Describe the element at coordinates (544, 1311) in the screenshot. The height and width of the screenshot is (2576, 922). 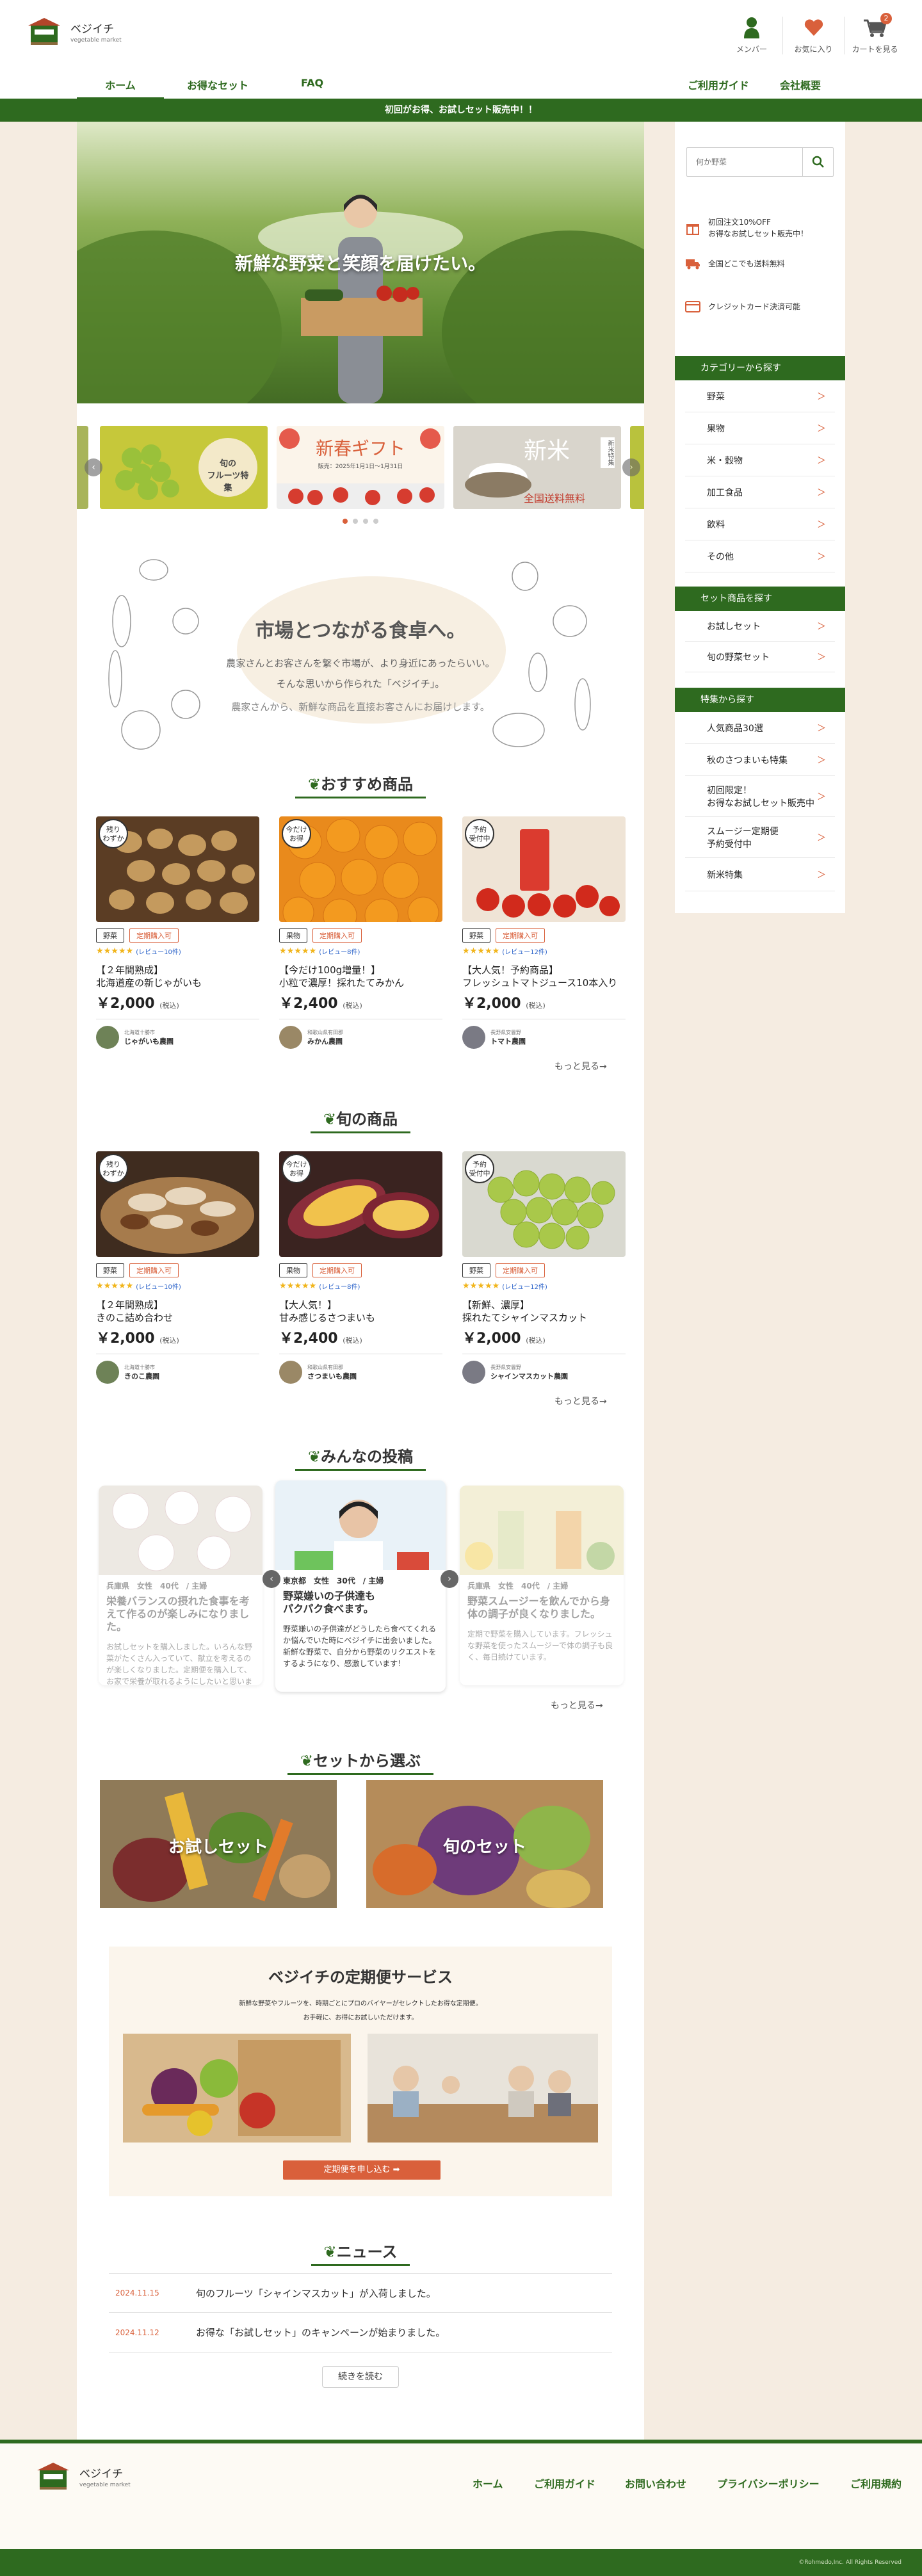
I see `product-title: 【新鮮、濃厚】 採れたてシャインマスカット` at that location.